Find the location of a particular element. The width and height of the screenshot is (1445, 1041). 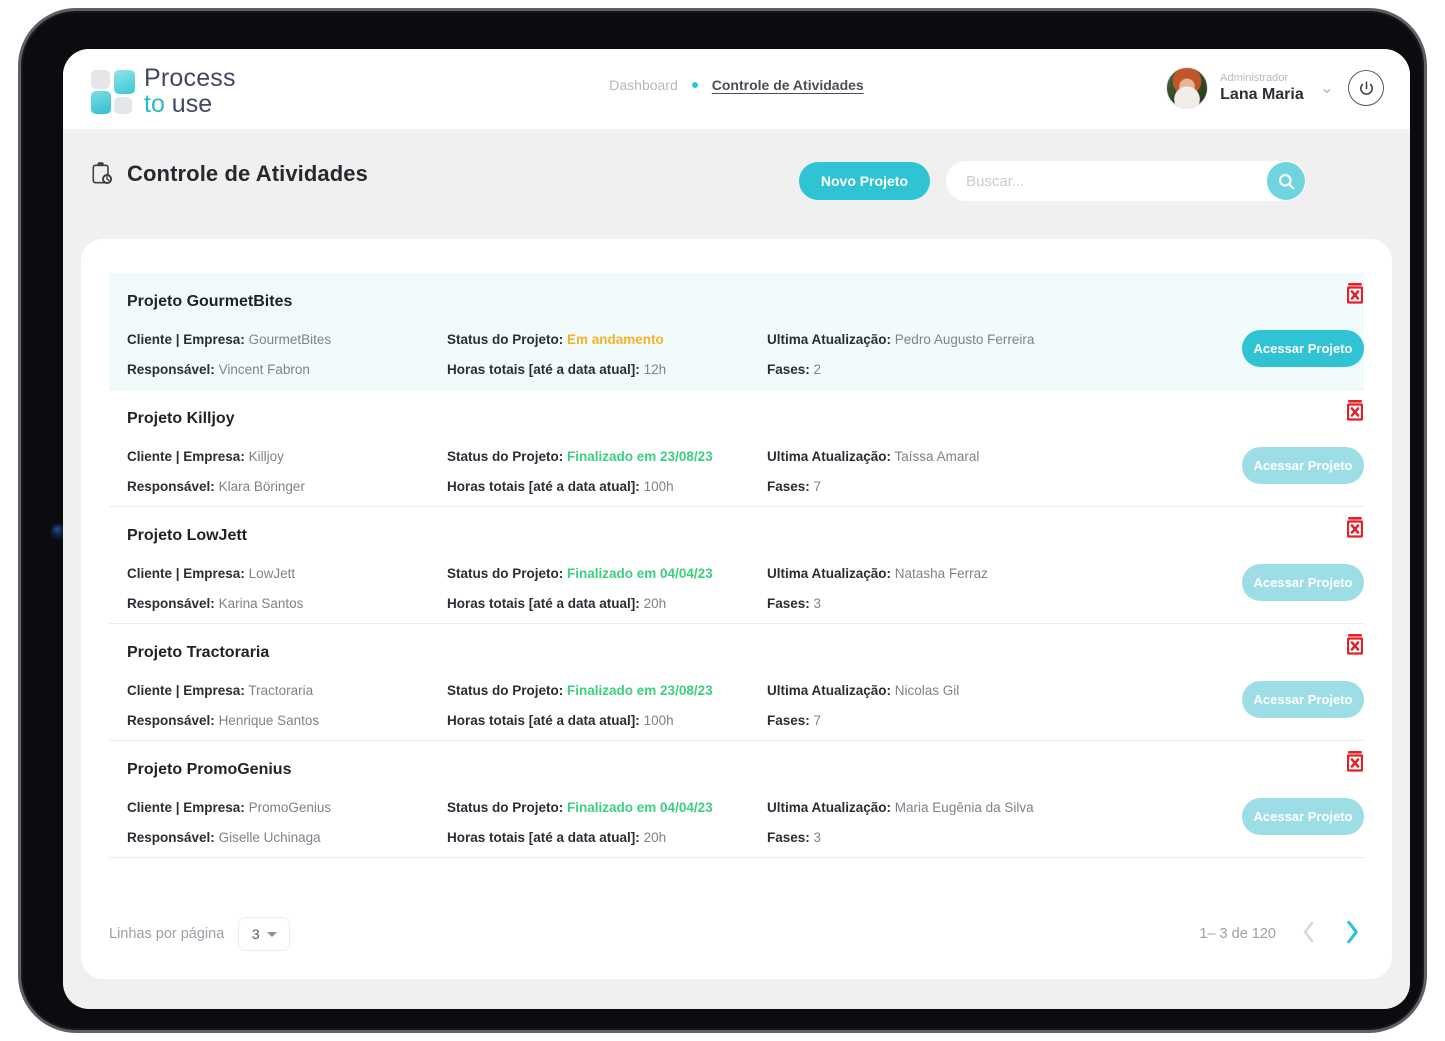

logo-line-2-to: to is located at coordinates (154, 103).